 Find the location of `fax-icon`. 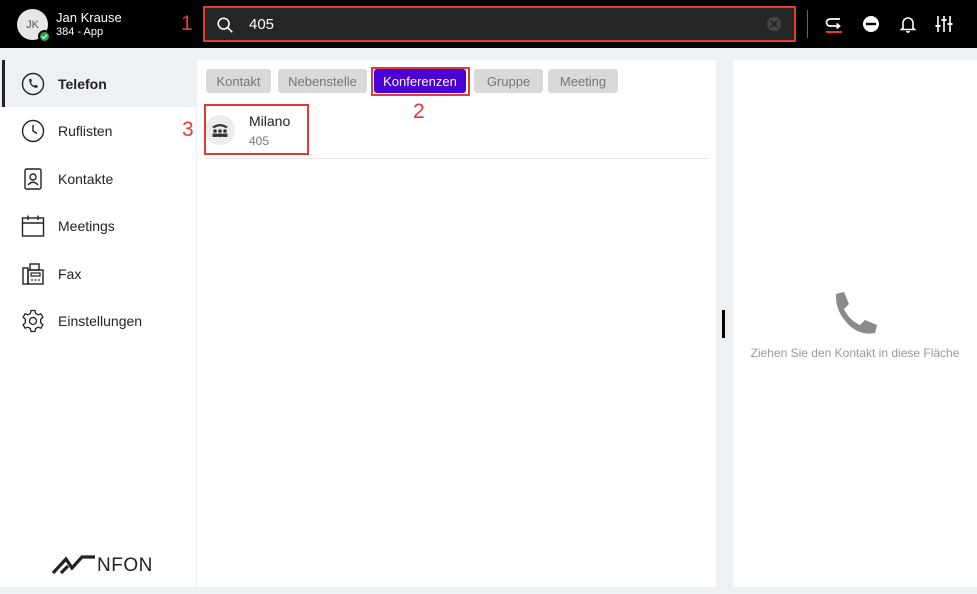

fax-icon is located at coordinates (33, 273).